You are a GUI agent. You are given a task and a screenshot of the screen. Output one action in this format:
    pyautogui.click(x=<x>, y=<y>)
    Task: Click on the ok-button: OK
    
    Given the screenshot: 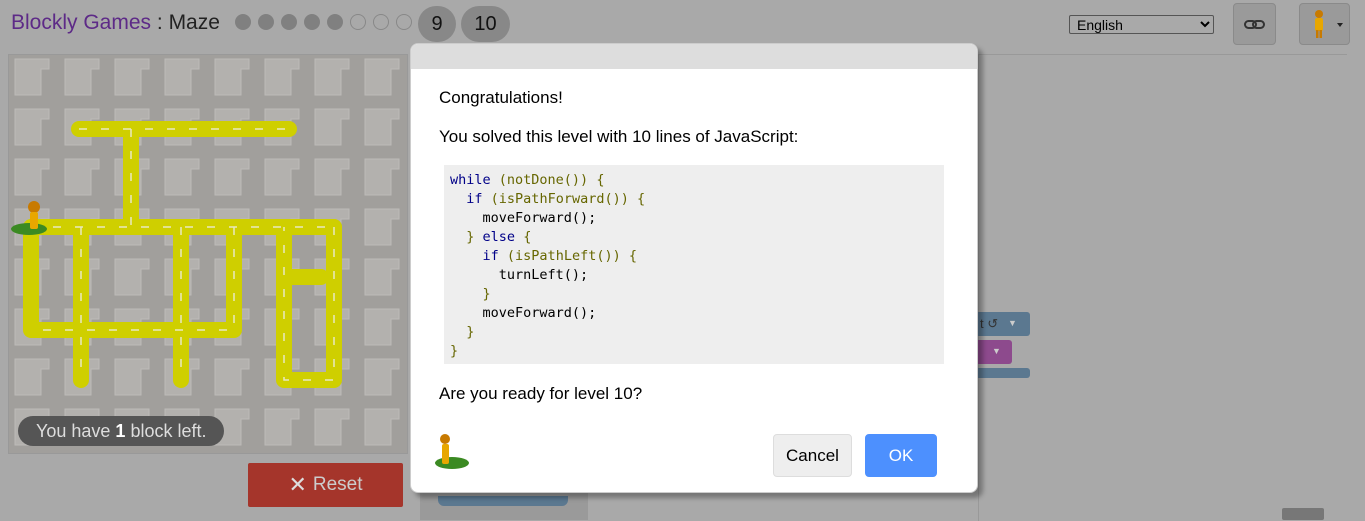 What is the action you would take?
    pyautogui.click(x=901, y=455)
    